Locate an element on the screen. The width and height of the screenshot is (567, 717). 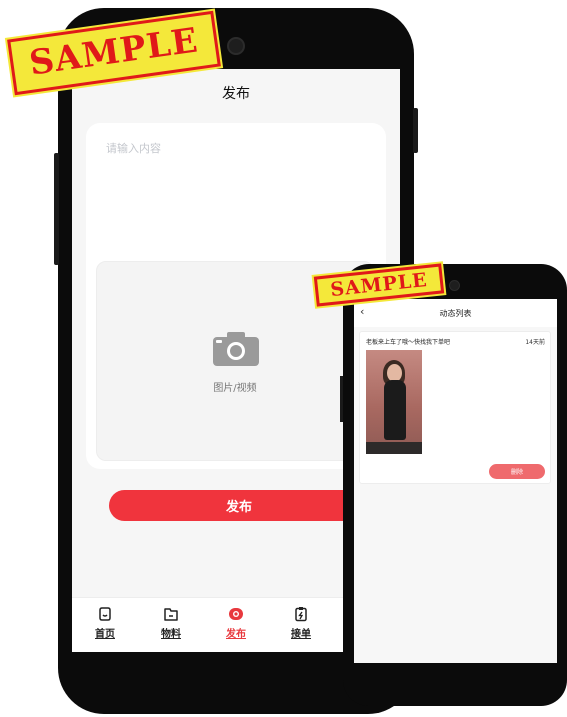
tab-home: 首页 is located at coordinates (105, 626).